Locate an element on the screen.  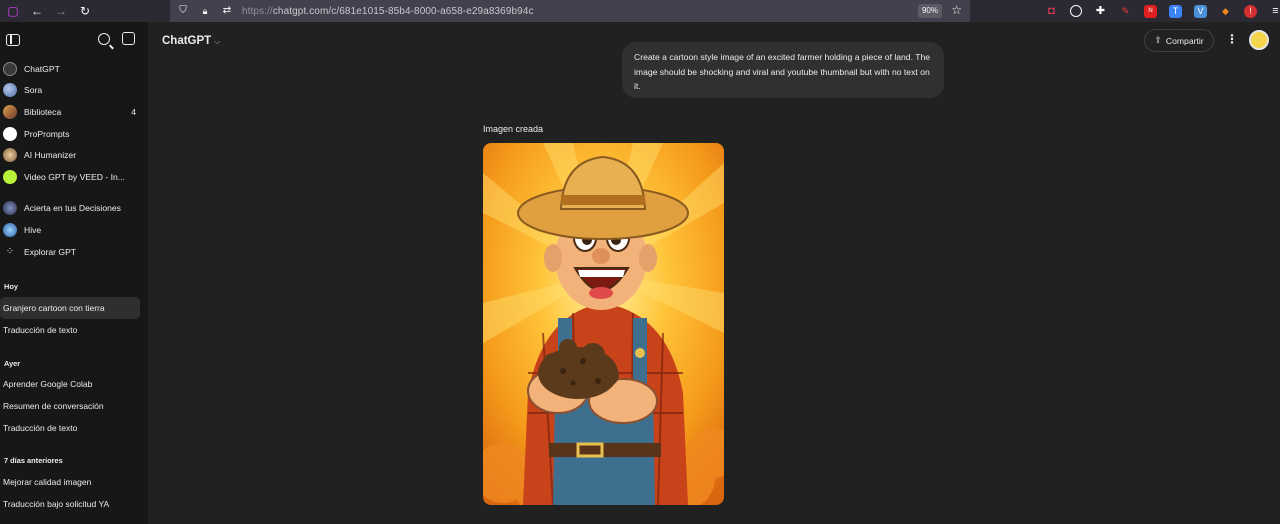
chatgpt-icon is located at coordinates (10, 68).